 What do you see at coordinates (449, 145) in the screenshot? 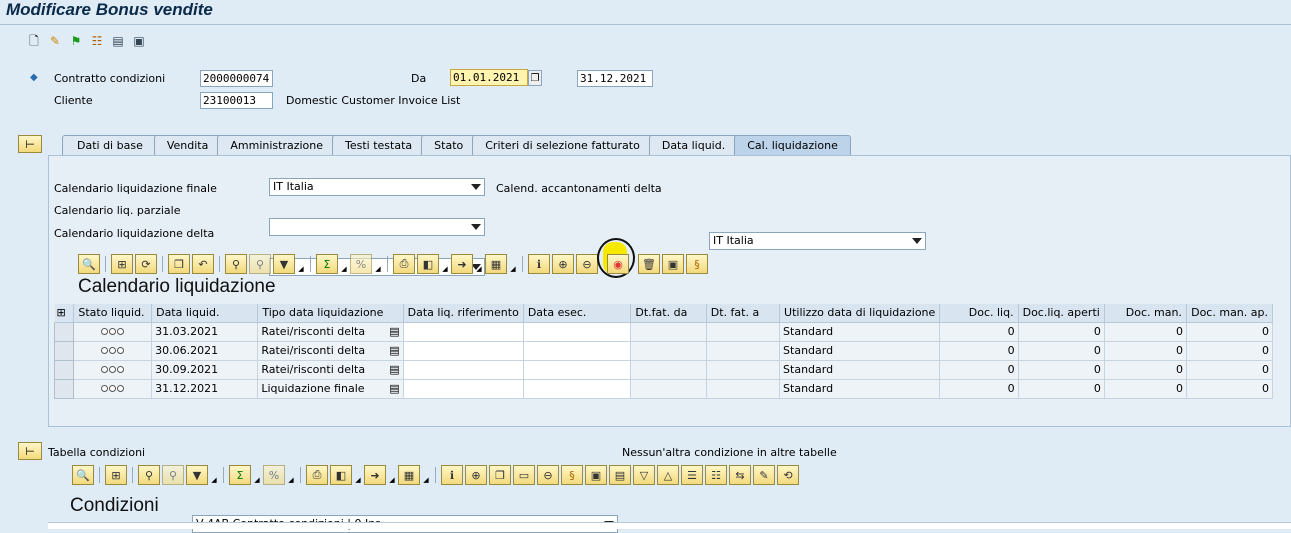
I see `tab-stato: Stato` at bounding box center [449, 145].